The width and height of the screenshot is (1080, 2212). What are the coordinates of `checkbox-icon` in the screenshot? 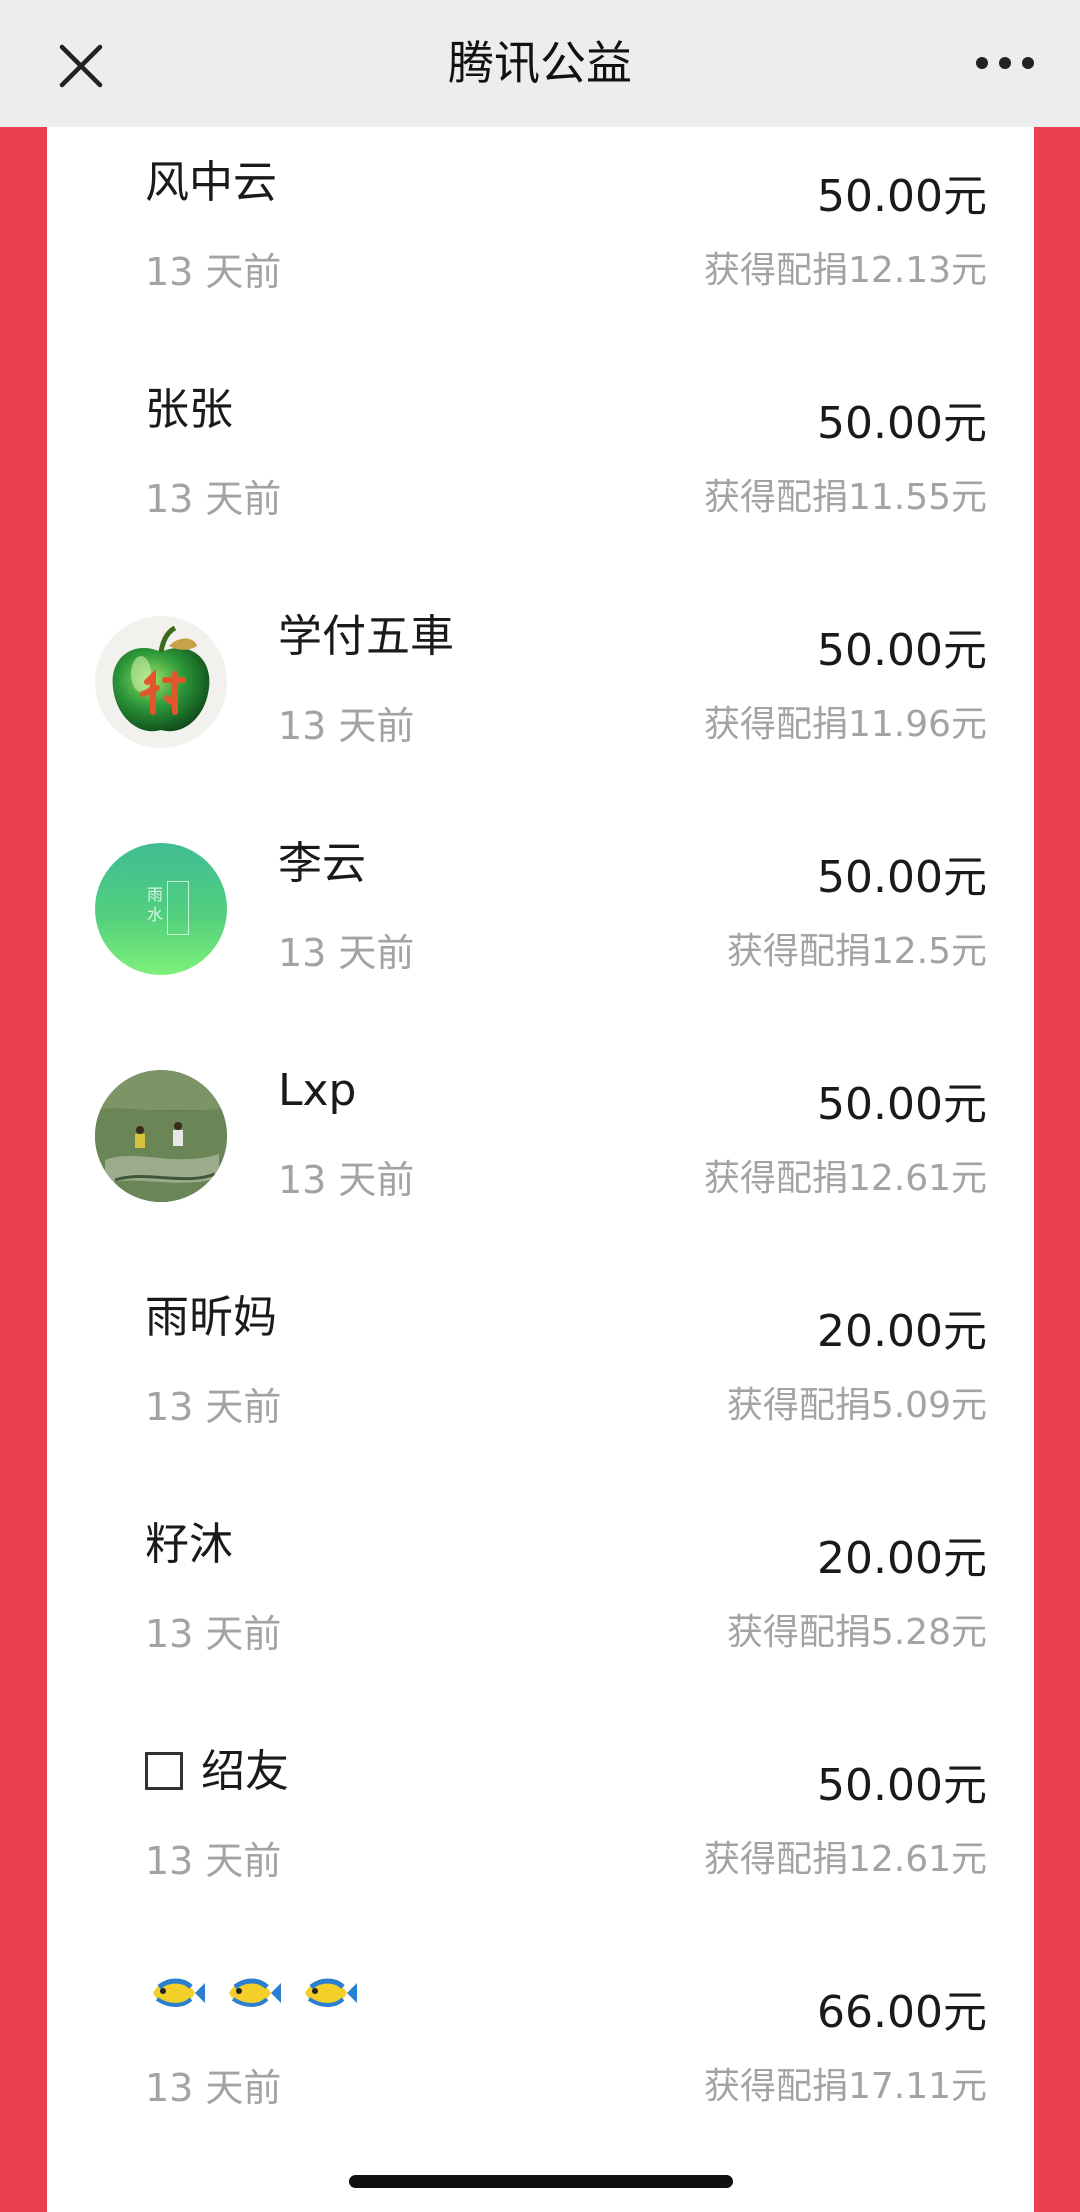 It's located at (164, 1771).